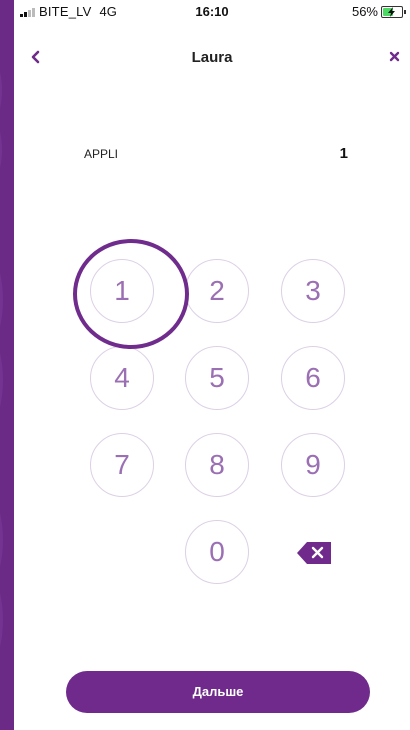 The image size is (410, 730). What do you see at coordinates (217, 378) in the screenshot?
I see `key-5: 5` at bounding box center [217, 378].